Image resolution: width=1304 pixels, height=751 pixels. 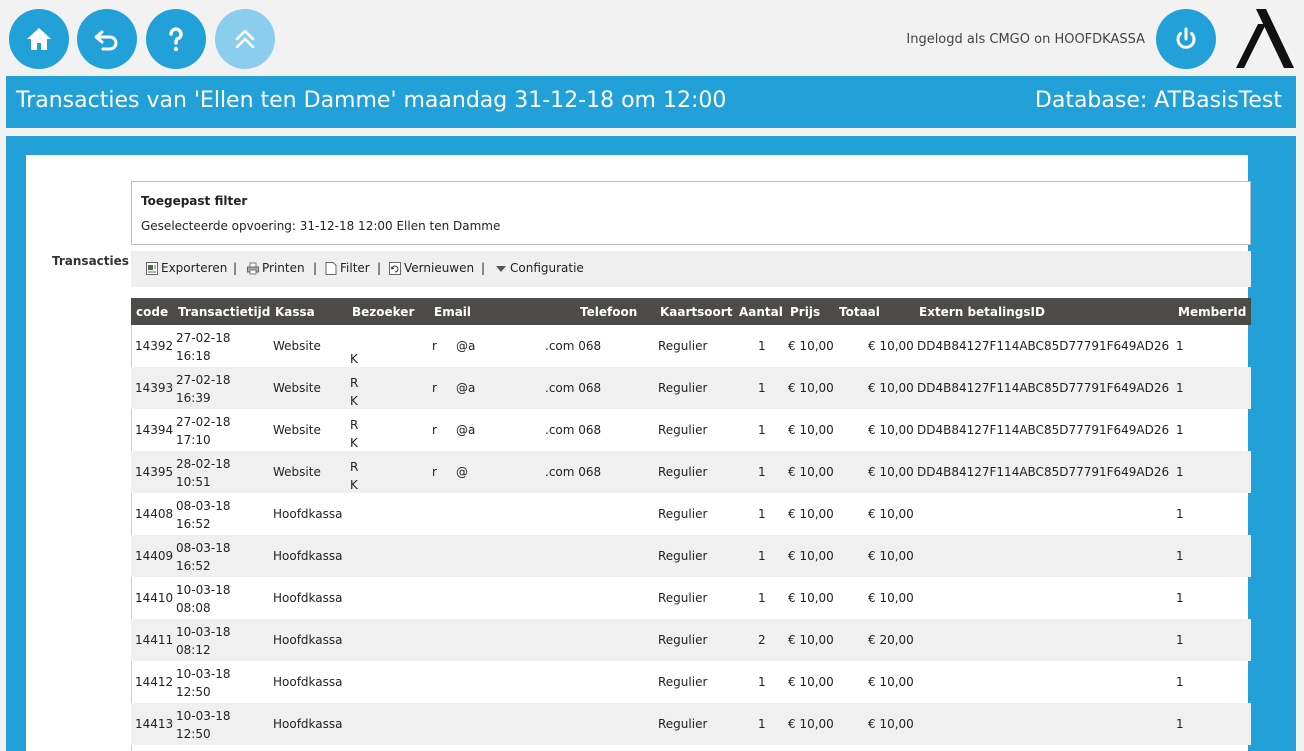 I want to click on refresh-button: Vernieuwen, so click(x=431, y=268).